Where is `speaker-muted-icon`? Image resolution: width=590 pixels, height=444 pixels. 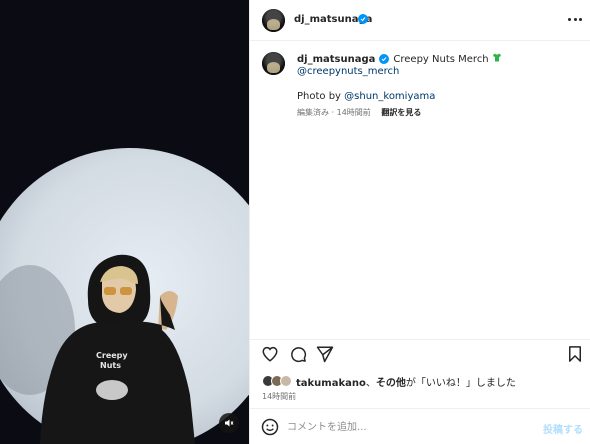 speaker-muted-icon is located at coordinates (229, 423).